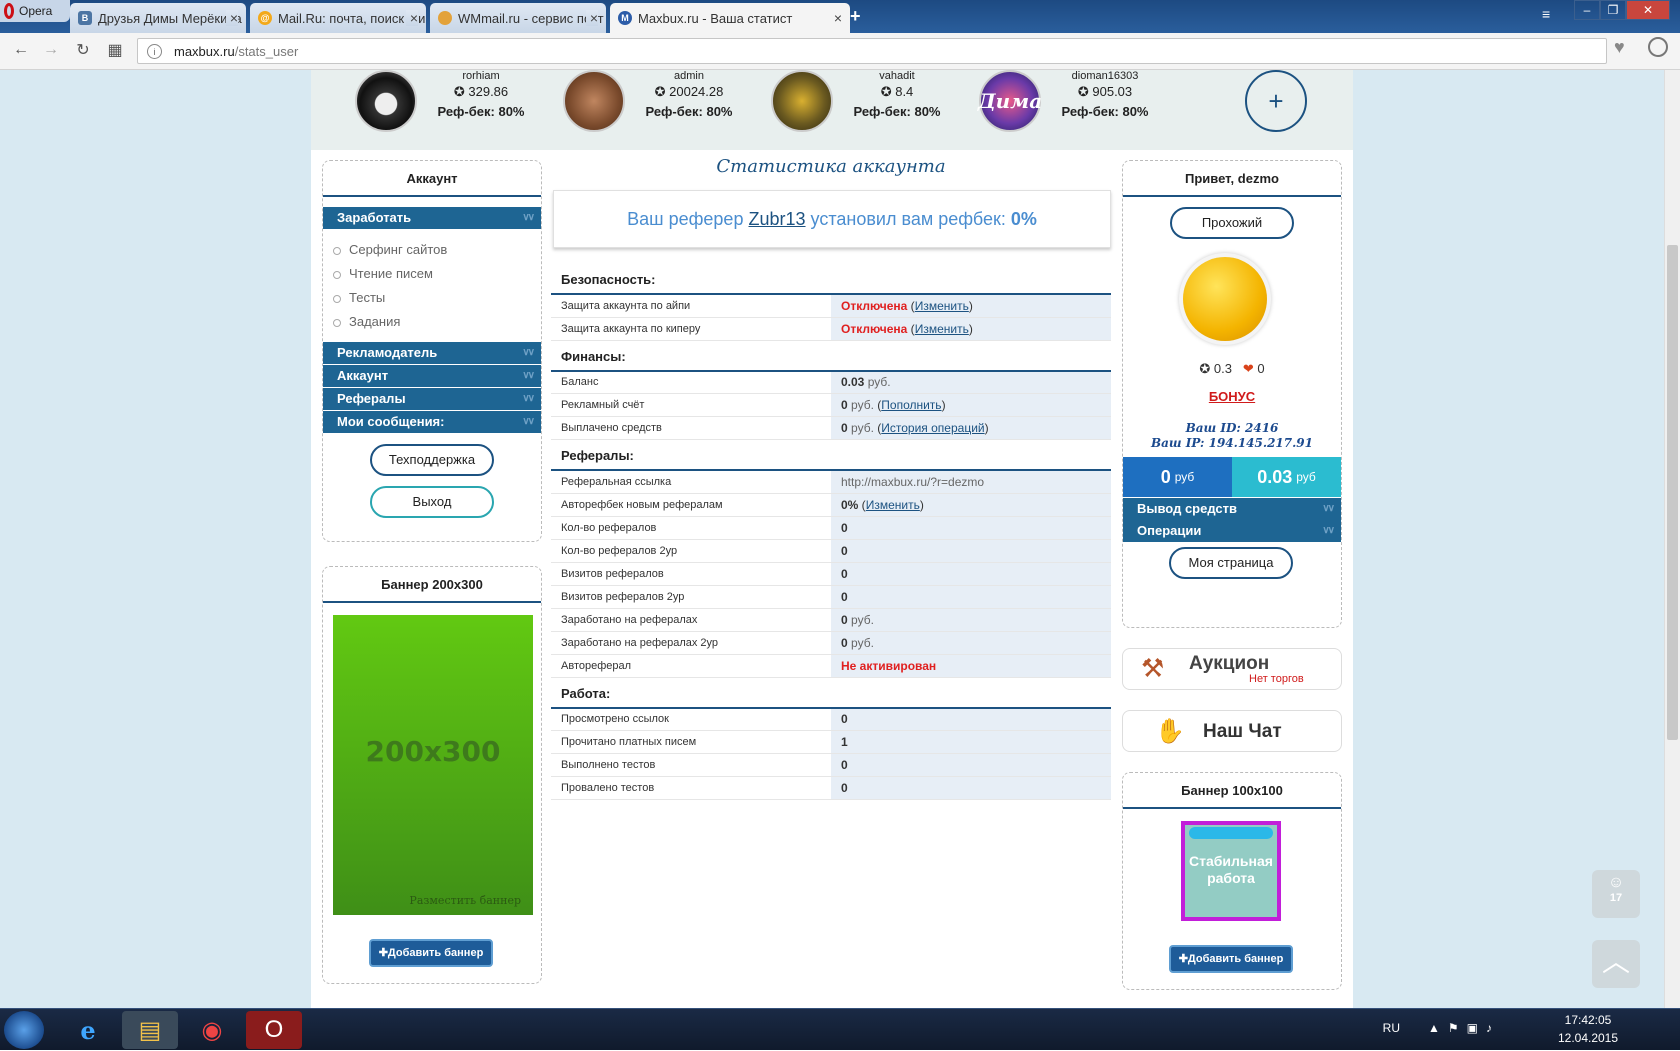 Image resolution: width=1680 pixels, height=1051 pixels. What do you see at coordinates (1648, 10) in the screenshot?
I see `close-window-button: ✕` at bounding box center [1648, 10].